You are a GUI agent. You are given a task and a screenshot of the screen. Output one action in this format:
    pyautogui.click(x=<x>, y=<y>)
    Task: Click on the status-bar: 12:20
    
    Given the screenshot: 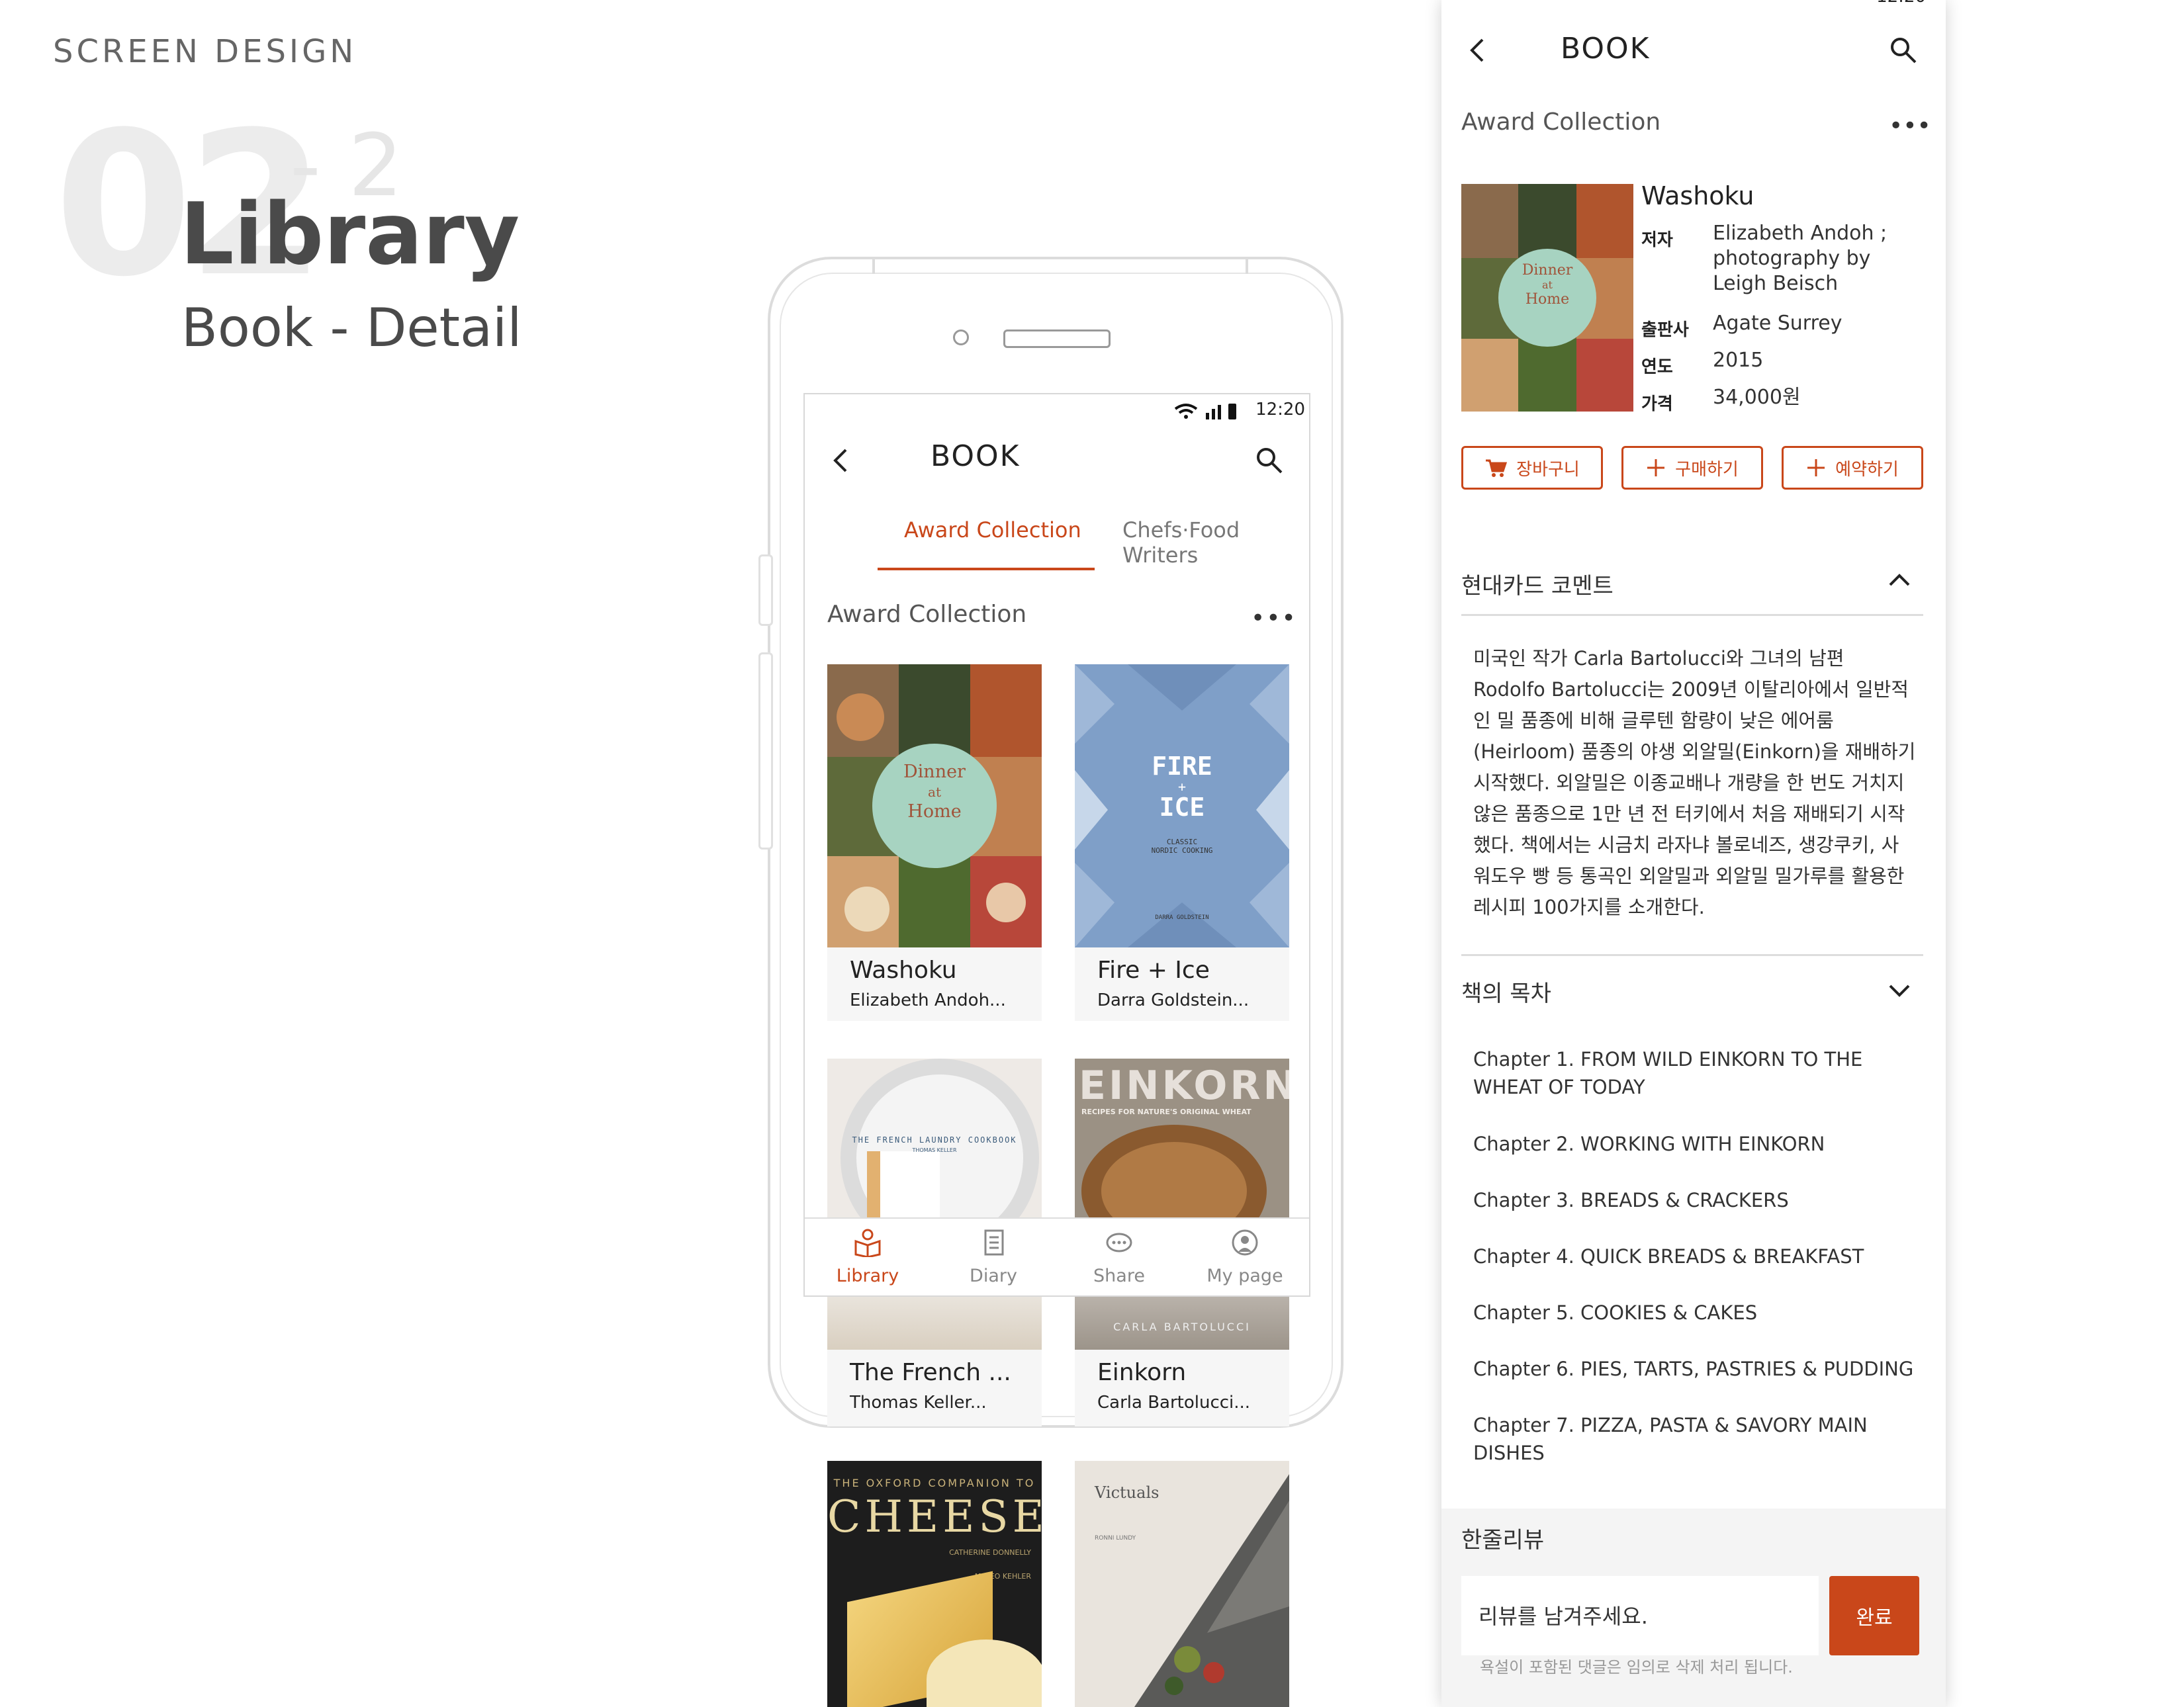 What is the action you would take?
    pyautogui.click(x=1057, y=410)
    